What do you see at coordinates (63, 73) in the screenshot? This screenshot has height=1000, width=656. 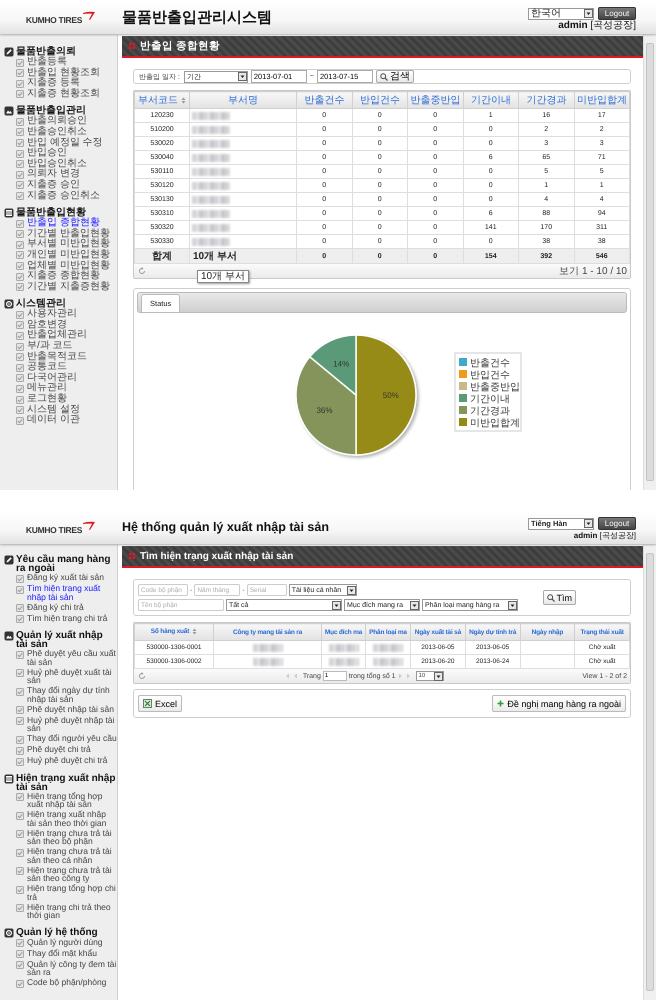 I see `menu-item: 반출입 현황조회` at bounding box center [63, 73].